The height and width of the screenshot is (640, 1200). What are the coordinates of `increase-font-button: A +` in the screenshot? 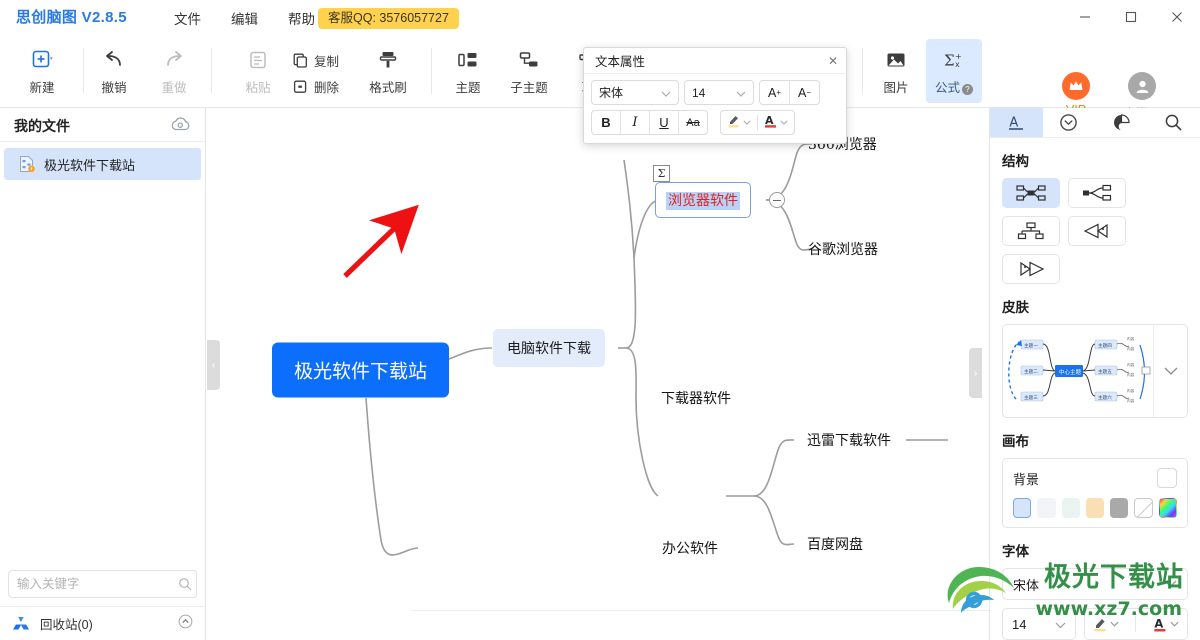 It's located at (774, 92).